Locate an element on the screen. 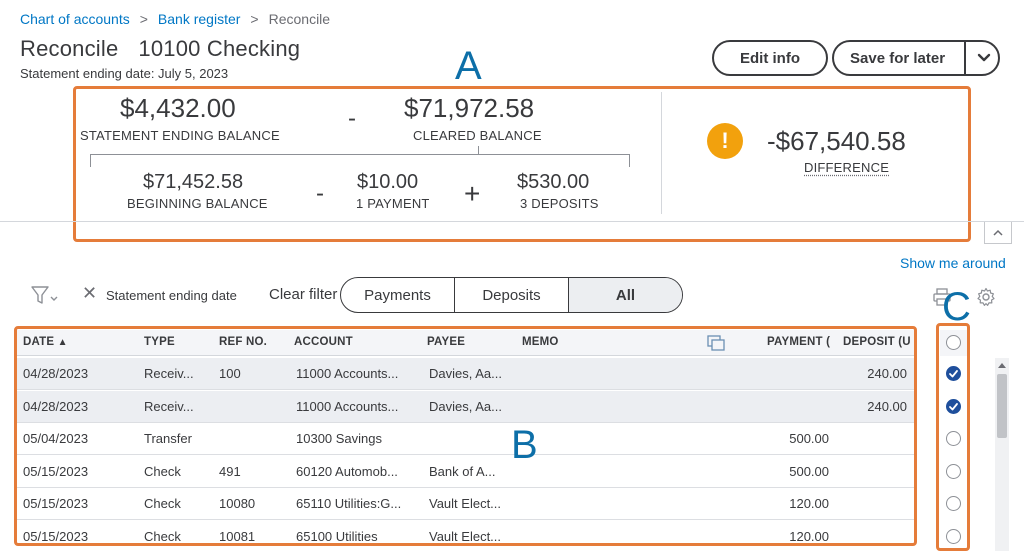  summary-bracket-tick is located at coordinates (478, 150).